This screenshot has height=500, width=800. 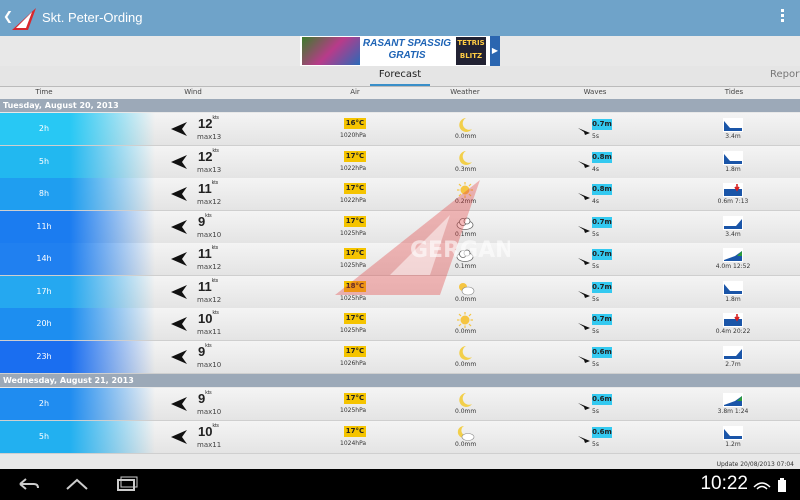 What do you see at coordinates (465, 400) in the screenshot?
I see `moon-icon` at bounding box center [465, 400].